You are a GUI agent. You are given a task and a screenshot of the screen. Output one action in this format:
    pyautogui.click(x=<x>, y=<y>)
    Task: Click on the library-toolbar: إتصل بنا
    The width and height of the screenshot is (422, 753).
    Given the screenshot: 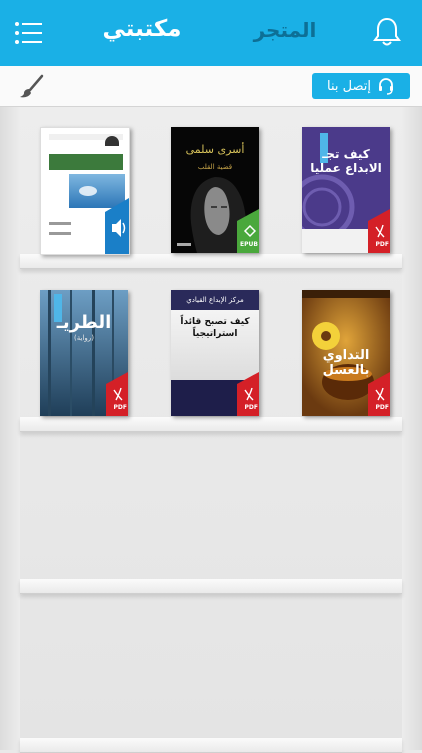 What is the action you would take?
    pyautogui.click(x=211, y=86)
    